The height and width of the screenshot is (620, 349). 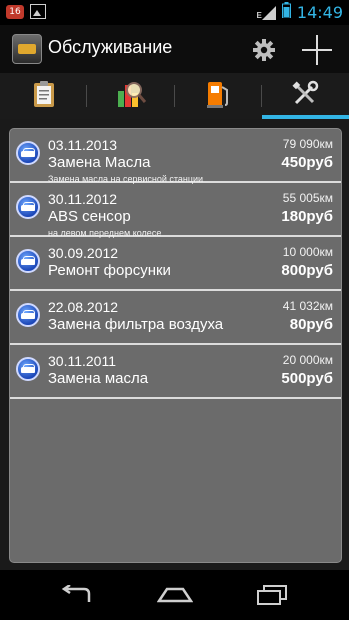 I want to click on record-mileage: 55 005км, so click(x=307, y=198).